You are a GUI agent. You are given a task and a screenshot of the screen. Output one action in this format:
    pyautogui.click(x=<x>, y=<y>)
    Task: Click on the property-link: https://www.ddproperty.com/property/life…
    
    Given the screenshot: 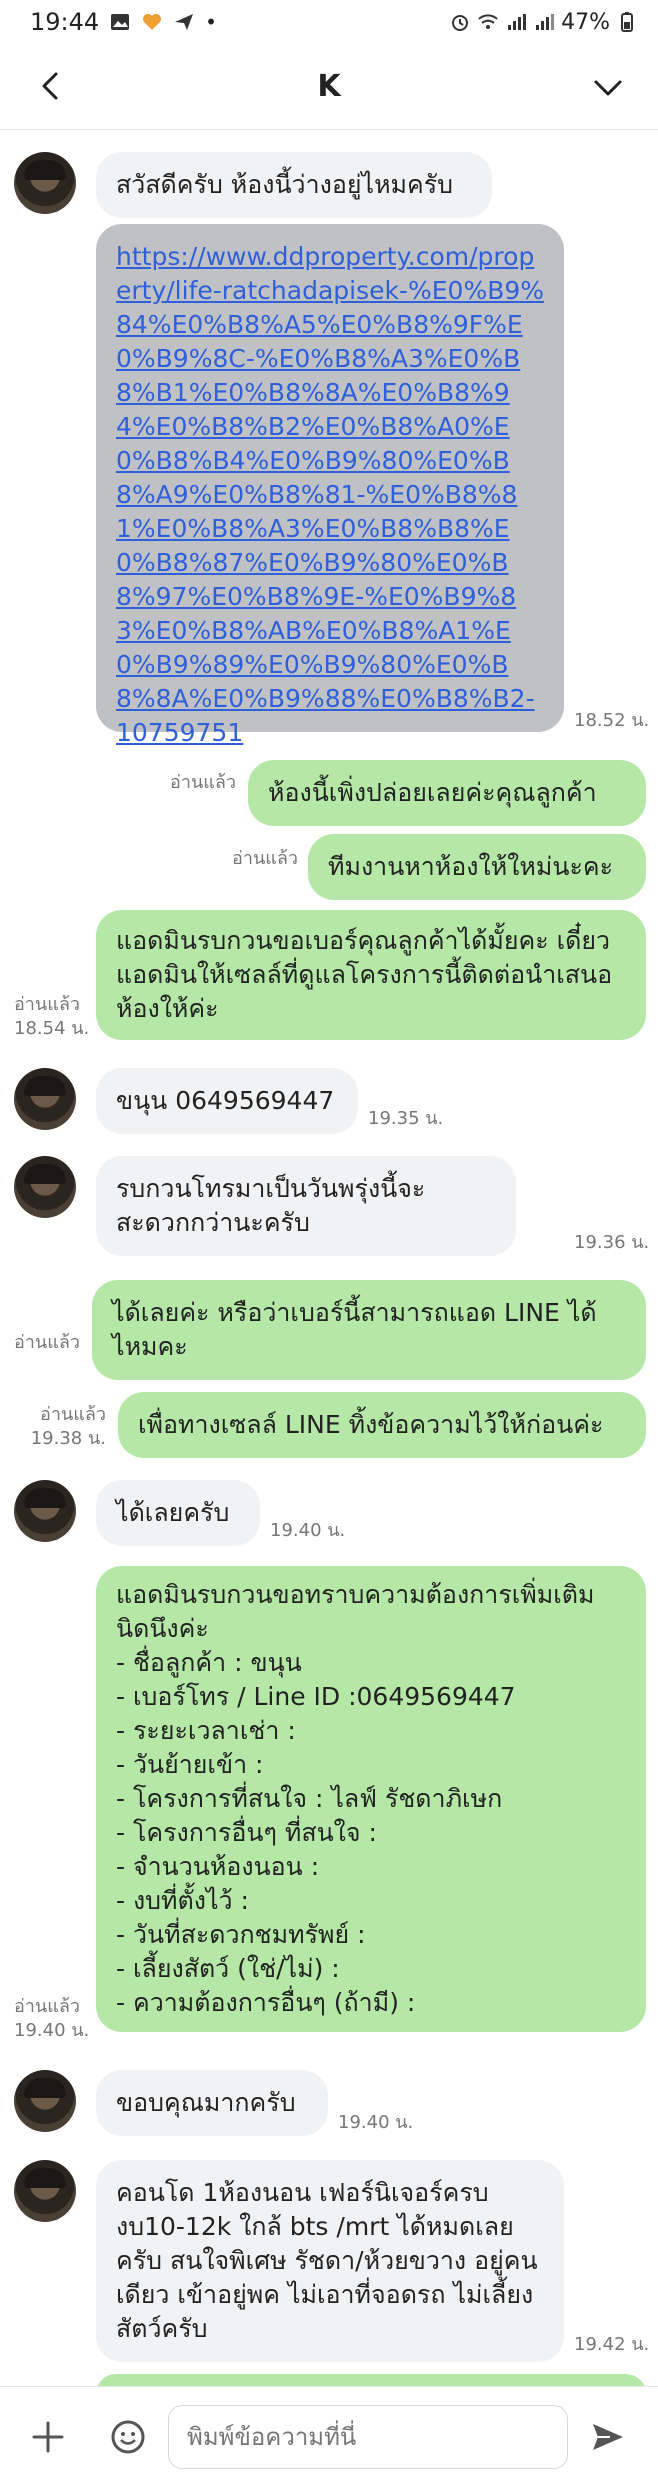 What is the action you would take?
    pyautogui.click(x=330, y=494)
    